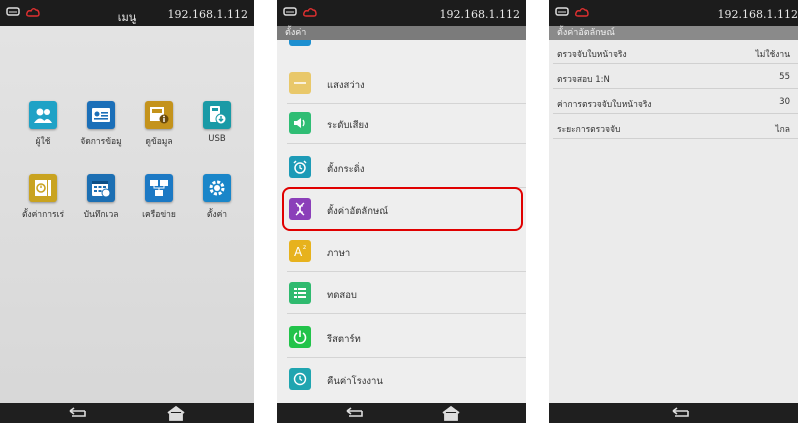  I want to click on menu-item-users: ผู้ใช้, so click(43, 124).